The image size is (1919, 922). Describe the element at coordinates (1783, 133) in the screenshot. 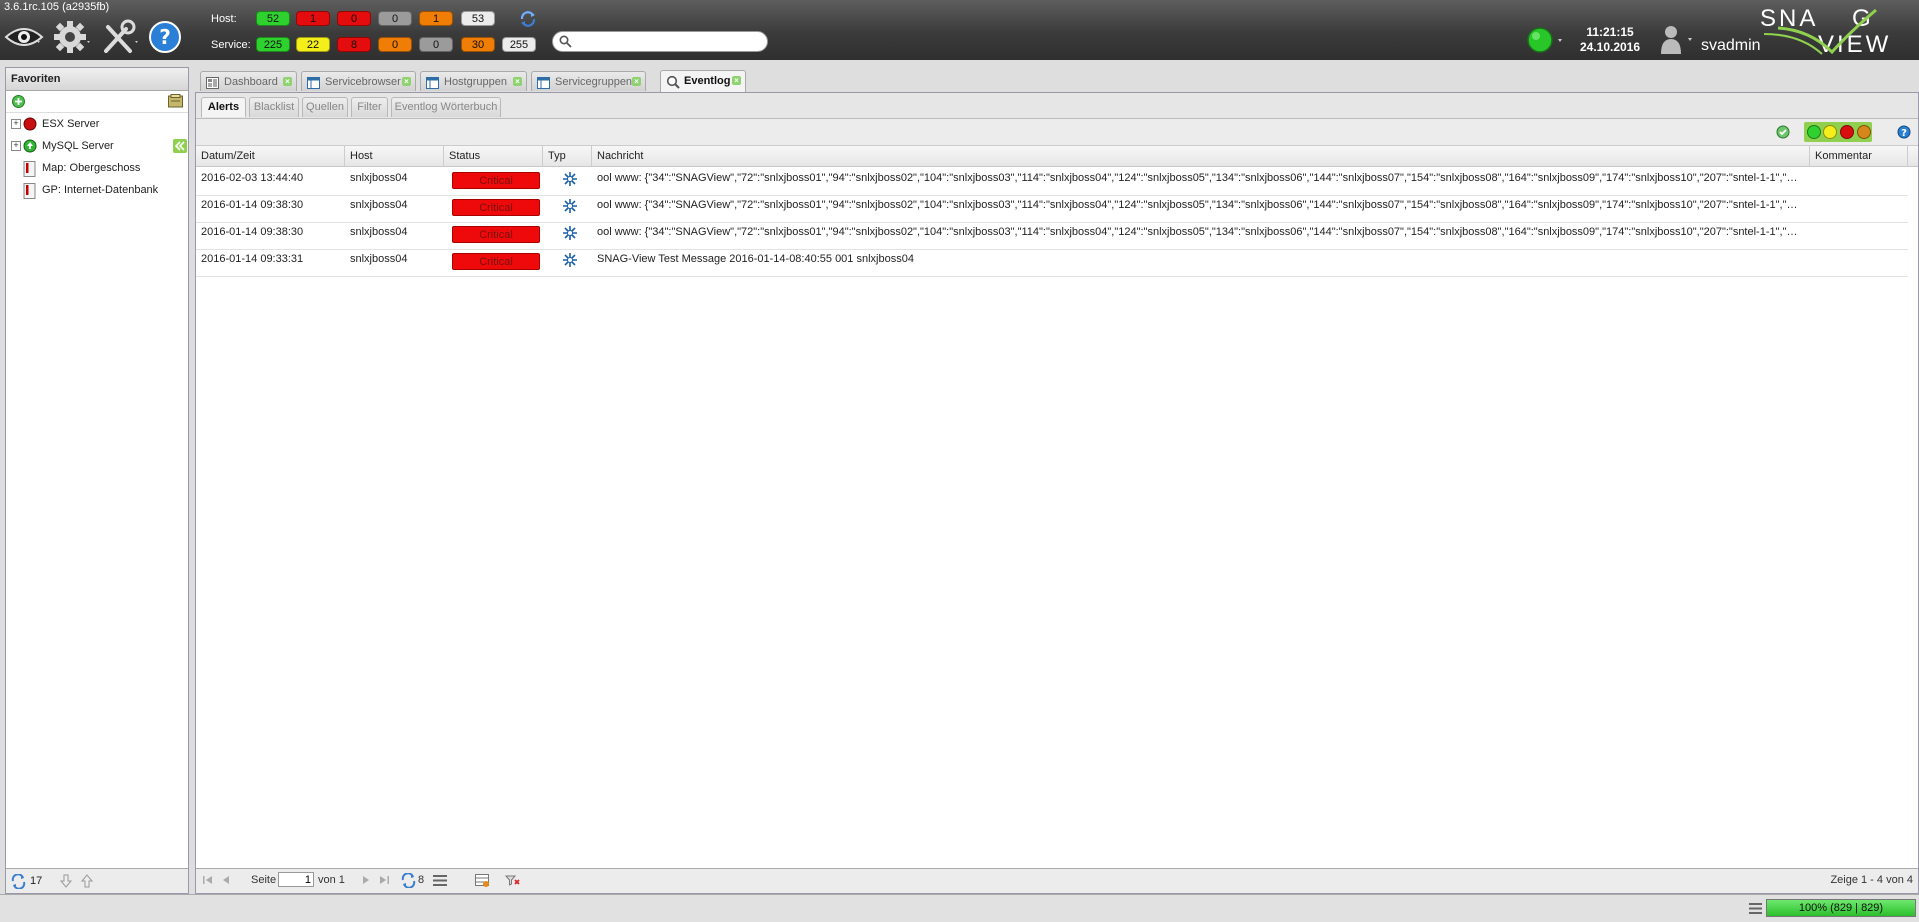

I see `acknowledge-all-icon` at that location.